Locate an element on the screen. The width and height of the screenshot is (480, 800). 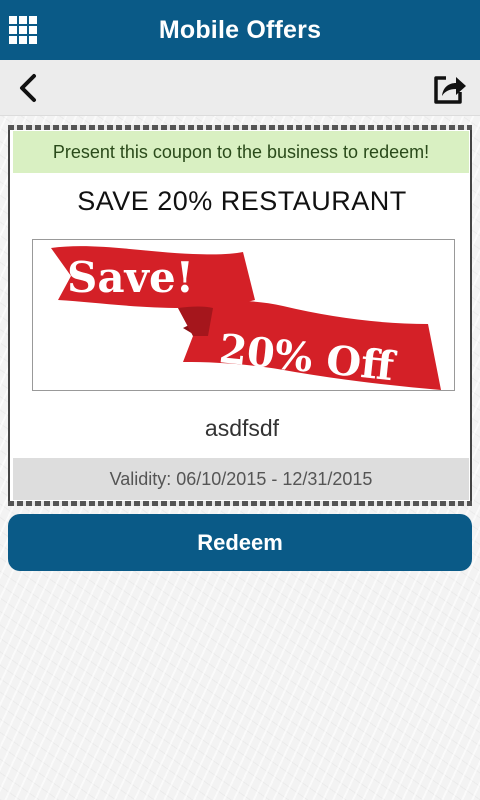
chevron-left-icon is located at coordinates (28, 88).